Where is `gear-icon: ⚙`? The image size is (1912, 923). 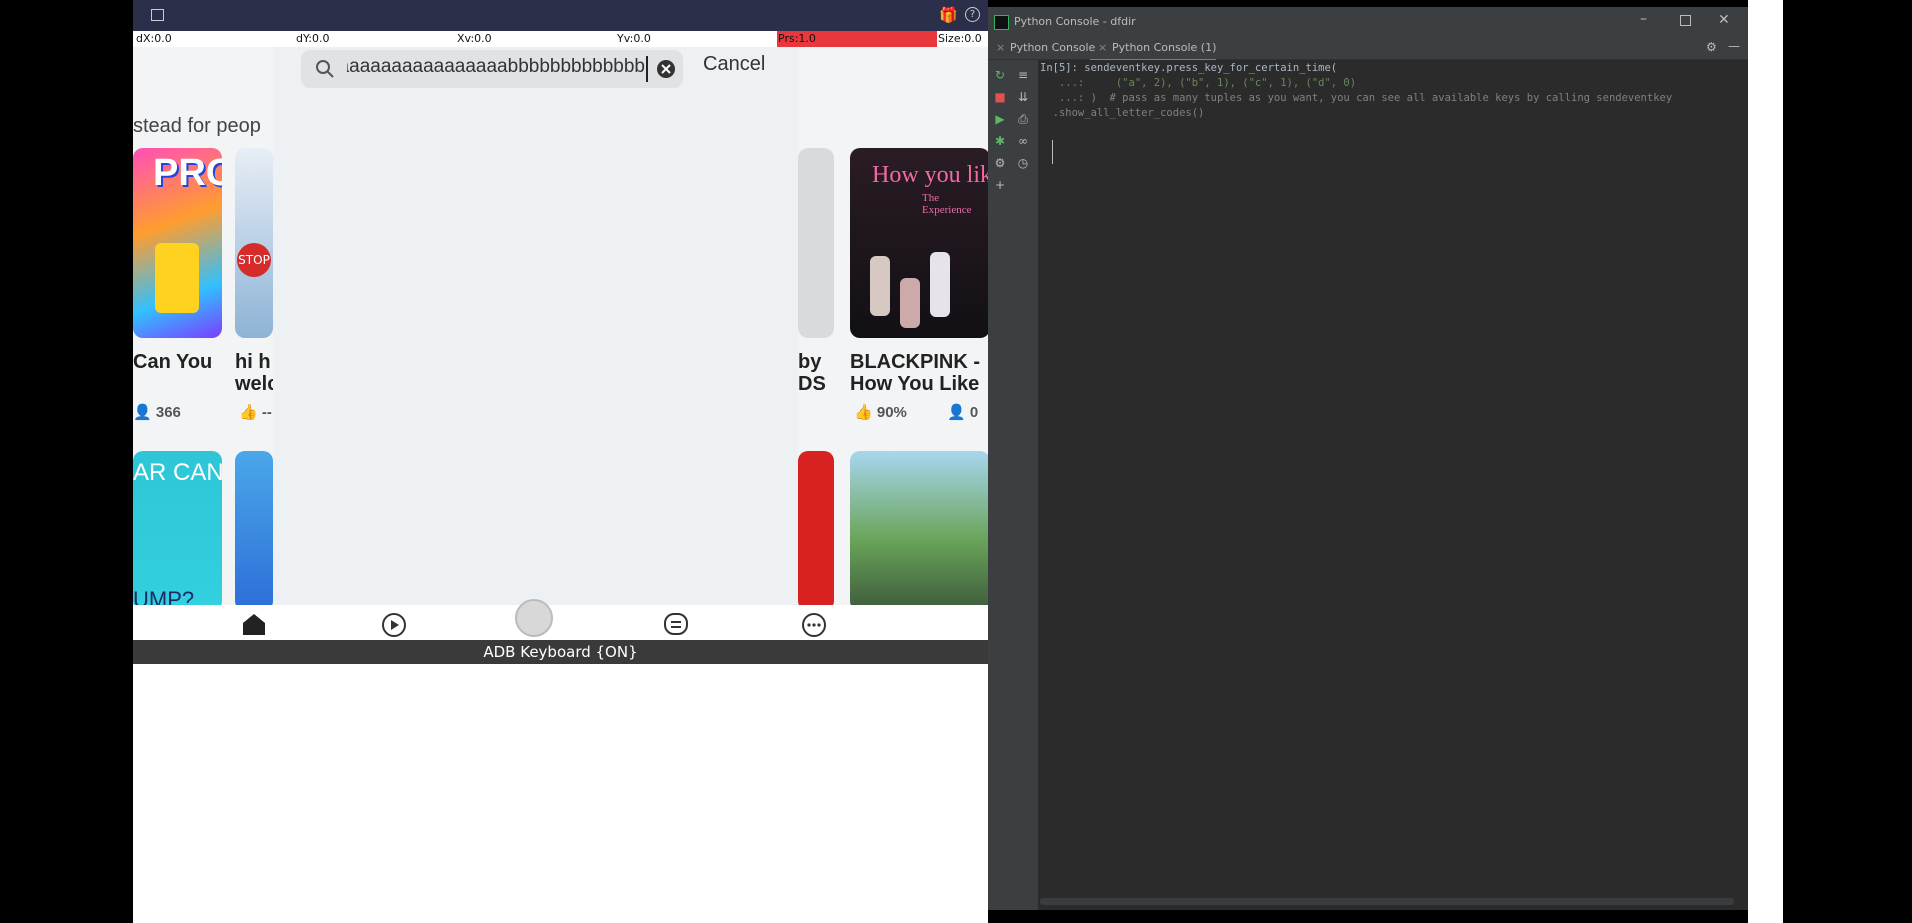
gear-icon: ⚙ is located at coordinates (1711, 47).